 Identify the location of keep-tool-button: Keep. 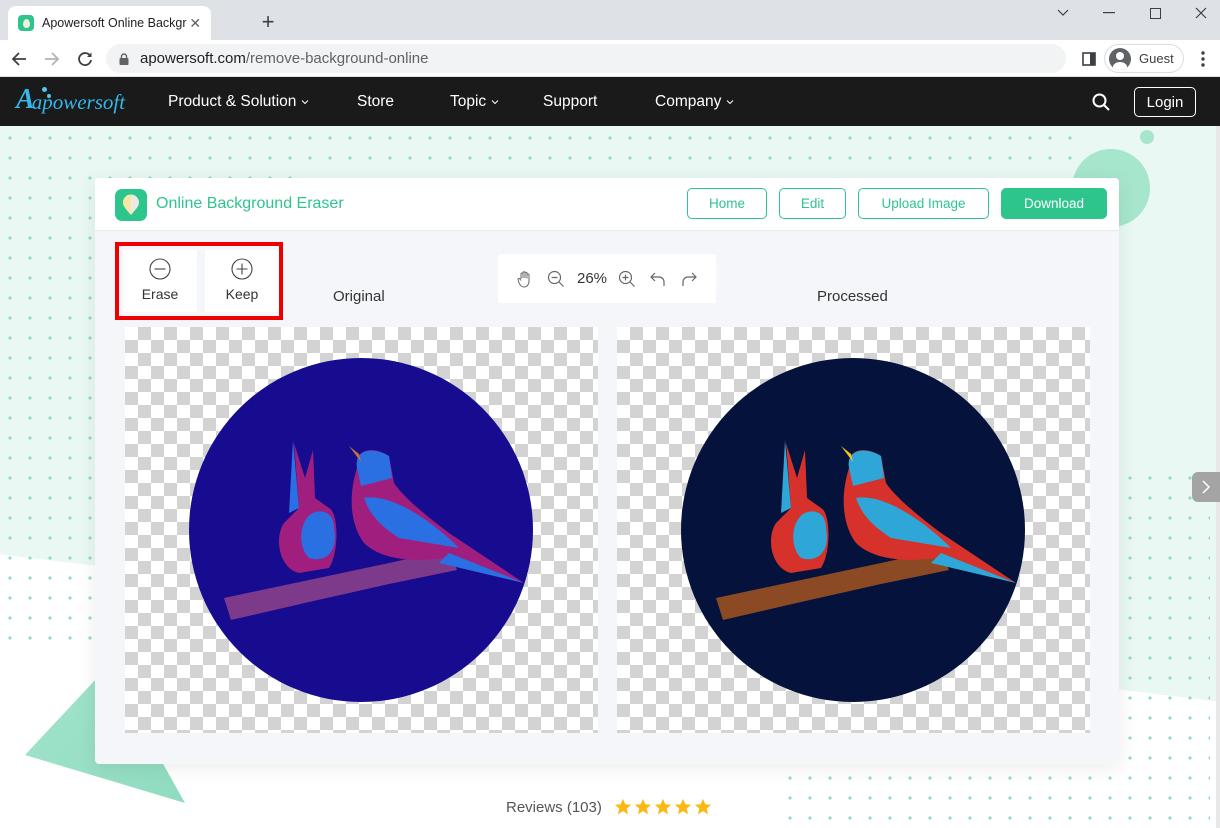
(242, 281).